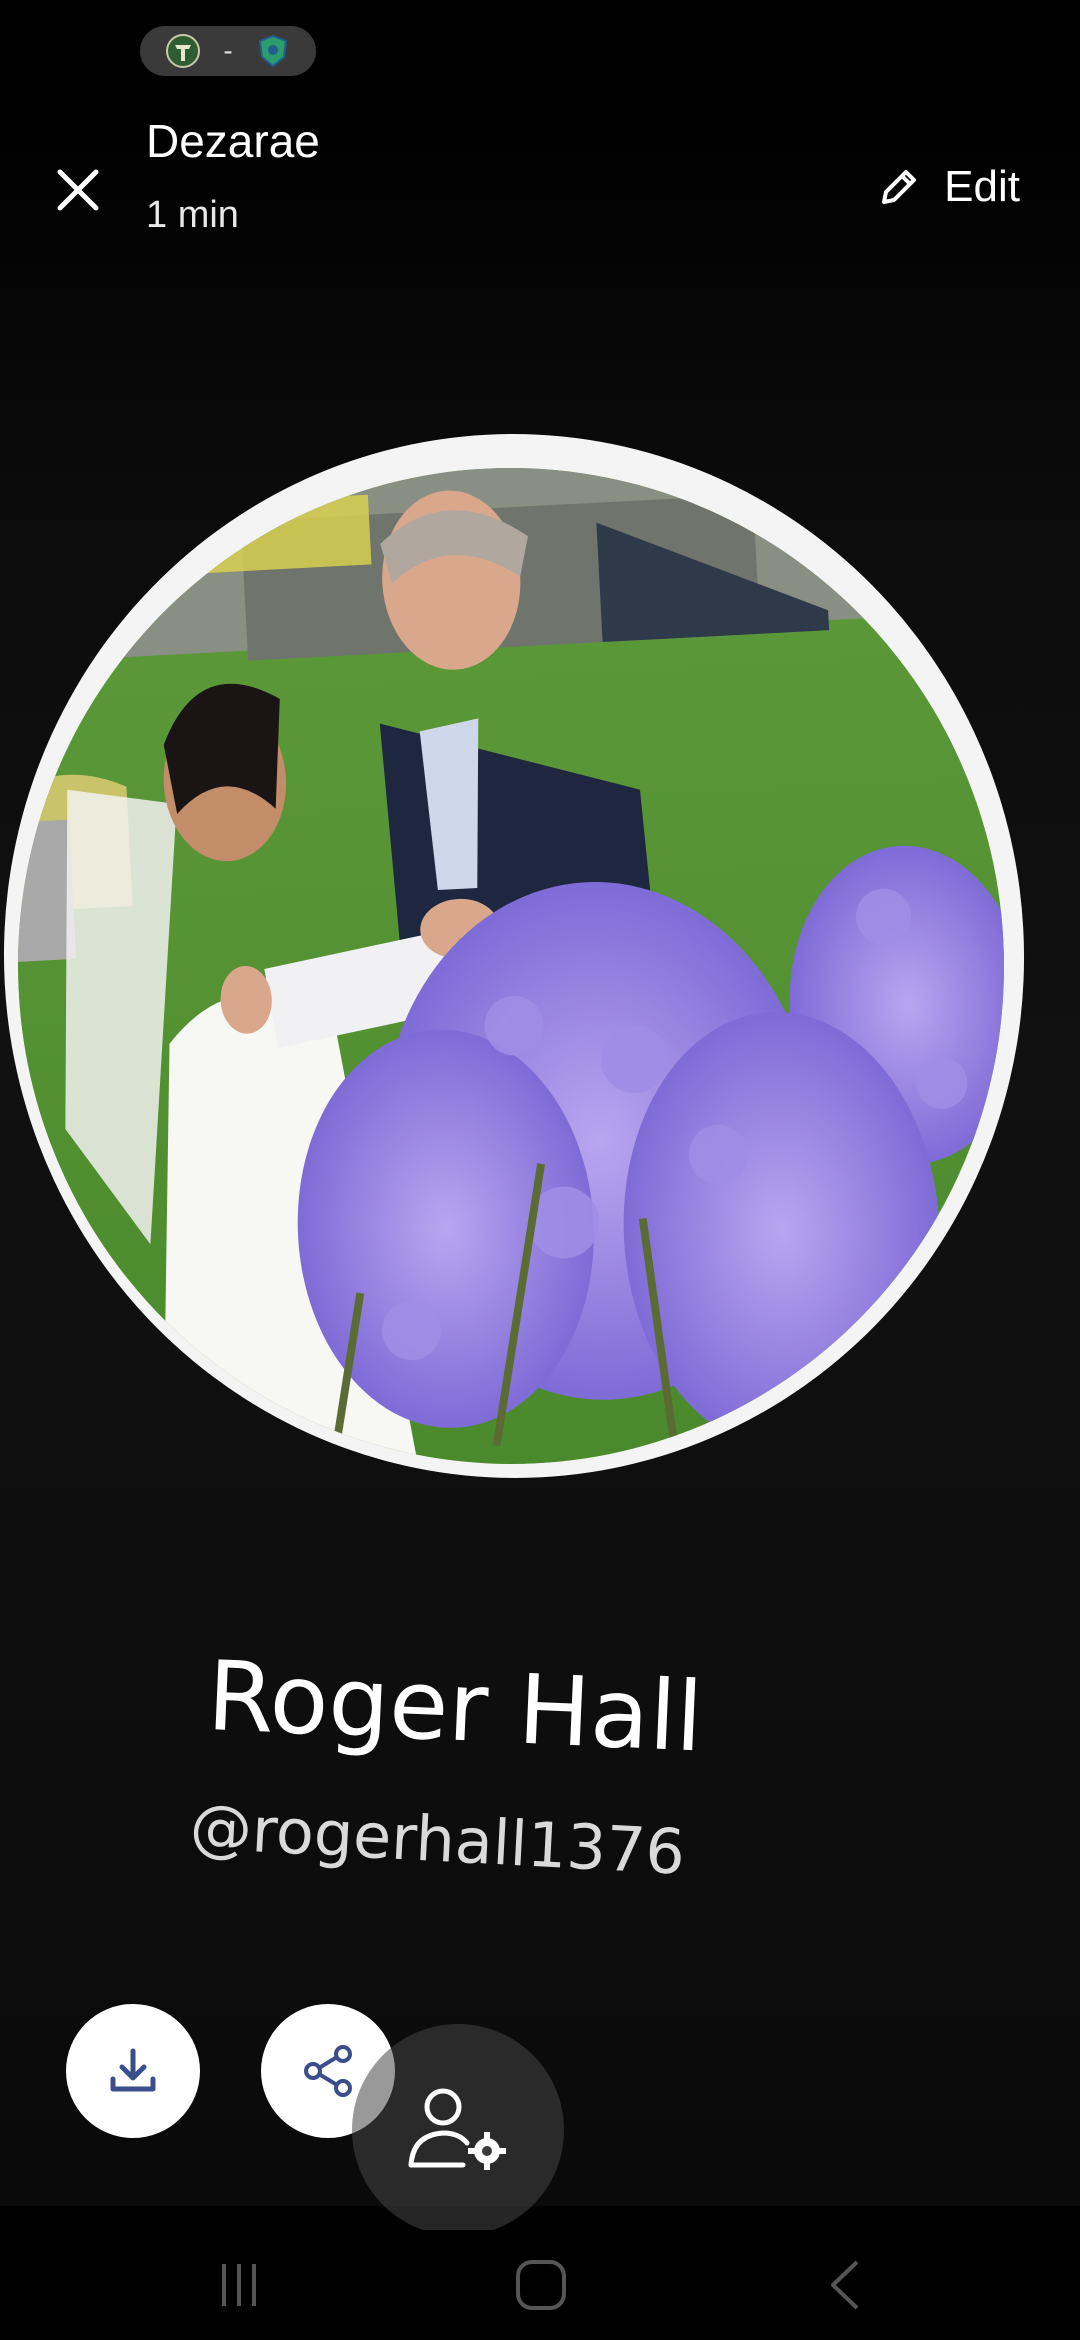 The height and width of the screenshot is (2340, 1080). I want to click on back-button, so click(845, 2285).